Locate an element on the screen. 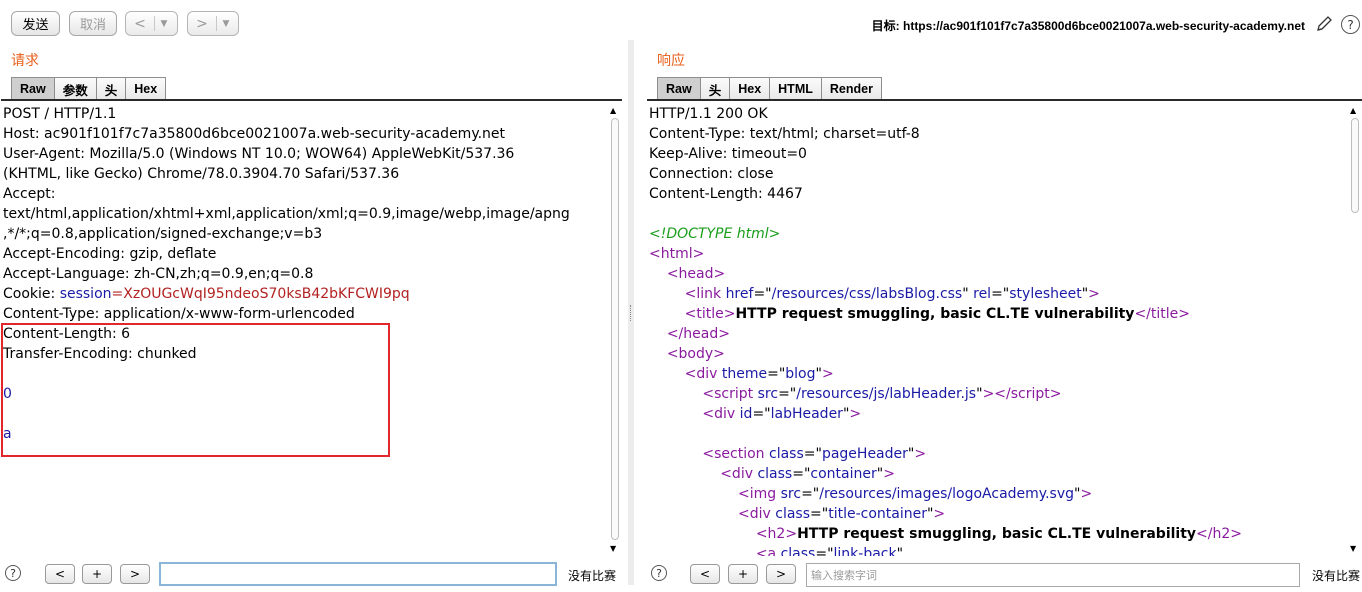 Image resolution: width=1362 pixels, height=592 pixels. request-line: POST / HTTP/1.1 is located at coordinates (60, 114).